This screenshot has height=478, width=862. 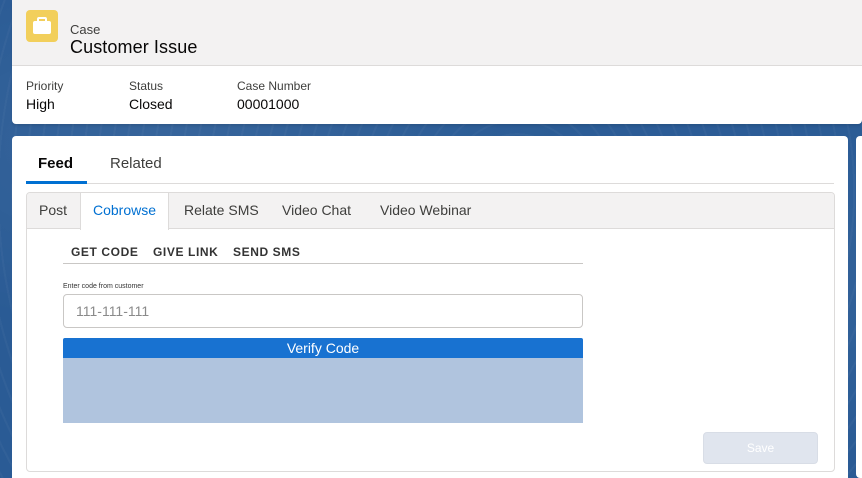 What do you see at coordinates (760, 448) in the screenshot?
I see `save-button: Save` at bounding box center [760, 448].